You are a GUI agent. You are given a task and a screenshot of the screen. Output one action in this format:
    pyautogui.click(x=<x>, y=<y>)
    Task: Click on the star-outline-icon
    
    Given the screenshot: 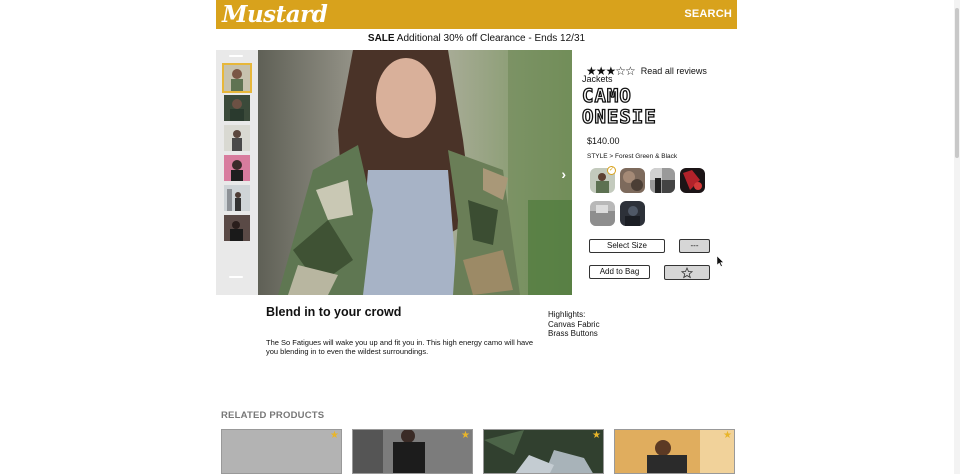 What is the action you would take?
    pyautogui.click(x=687, y=272)
    